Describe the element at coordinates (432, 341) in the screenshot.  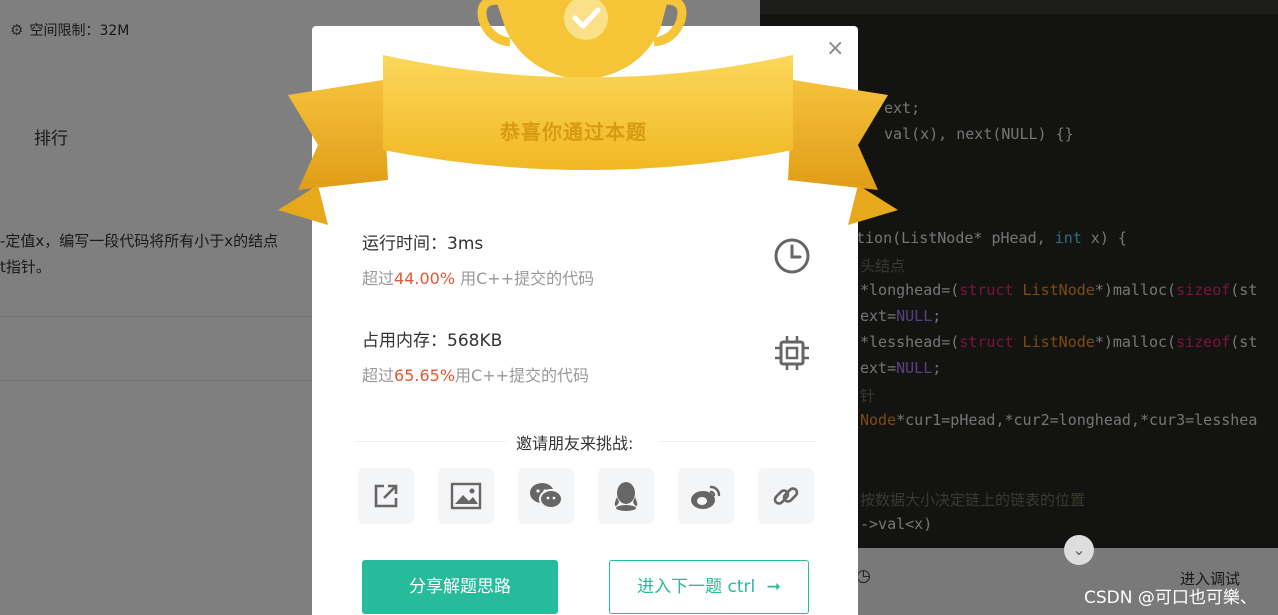
I see `memory-label: 占用内存：568KB` at that location.